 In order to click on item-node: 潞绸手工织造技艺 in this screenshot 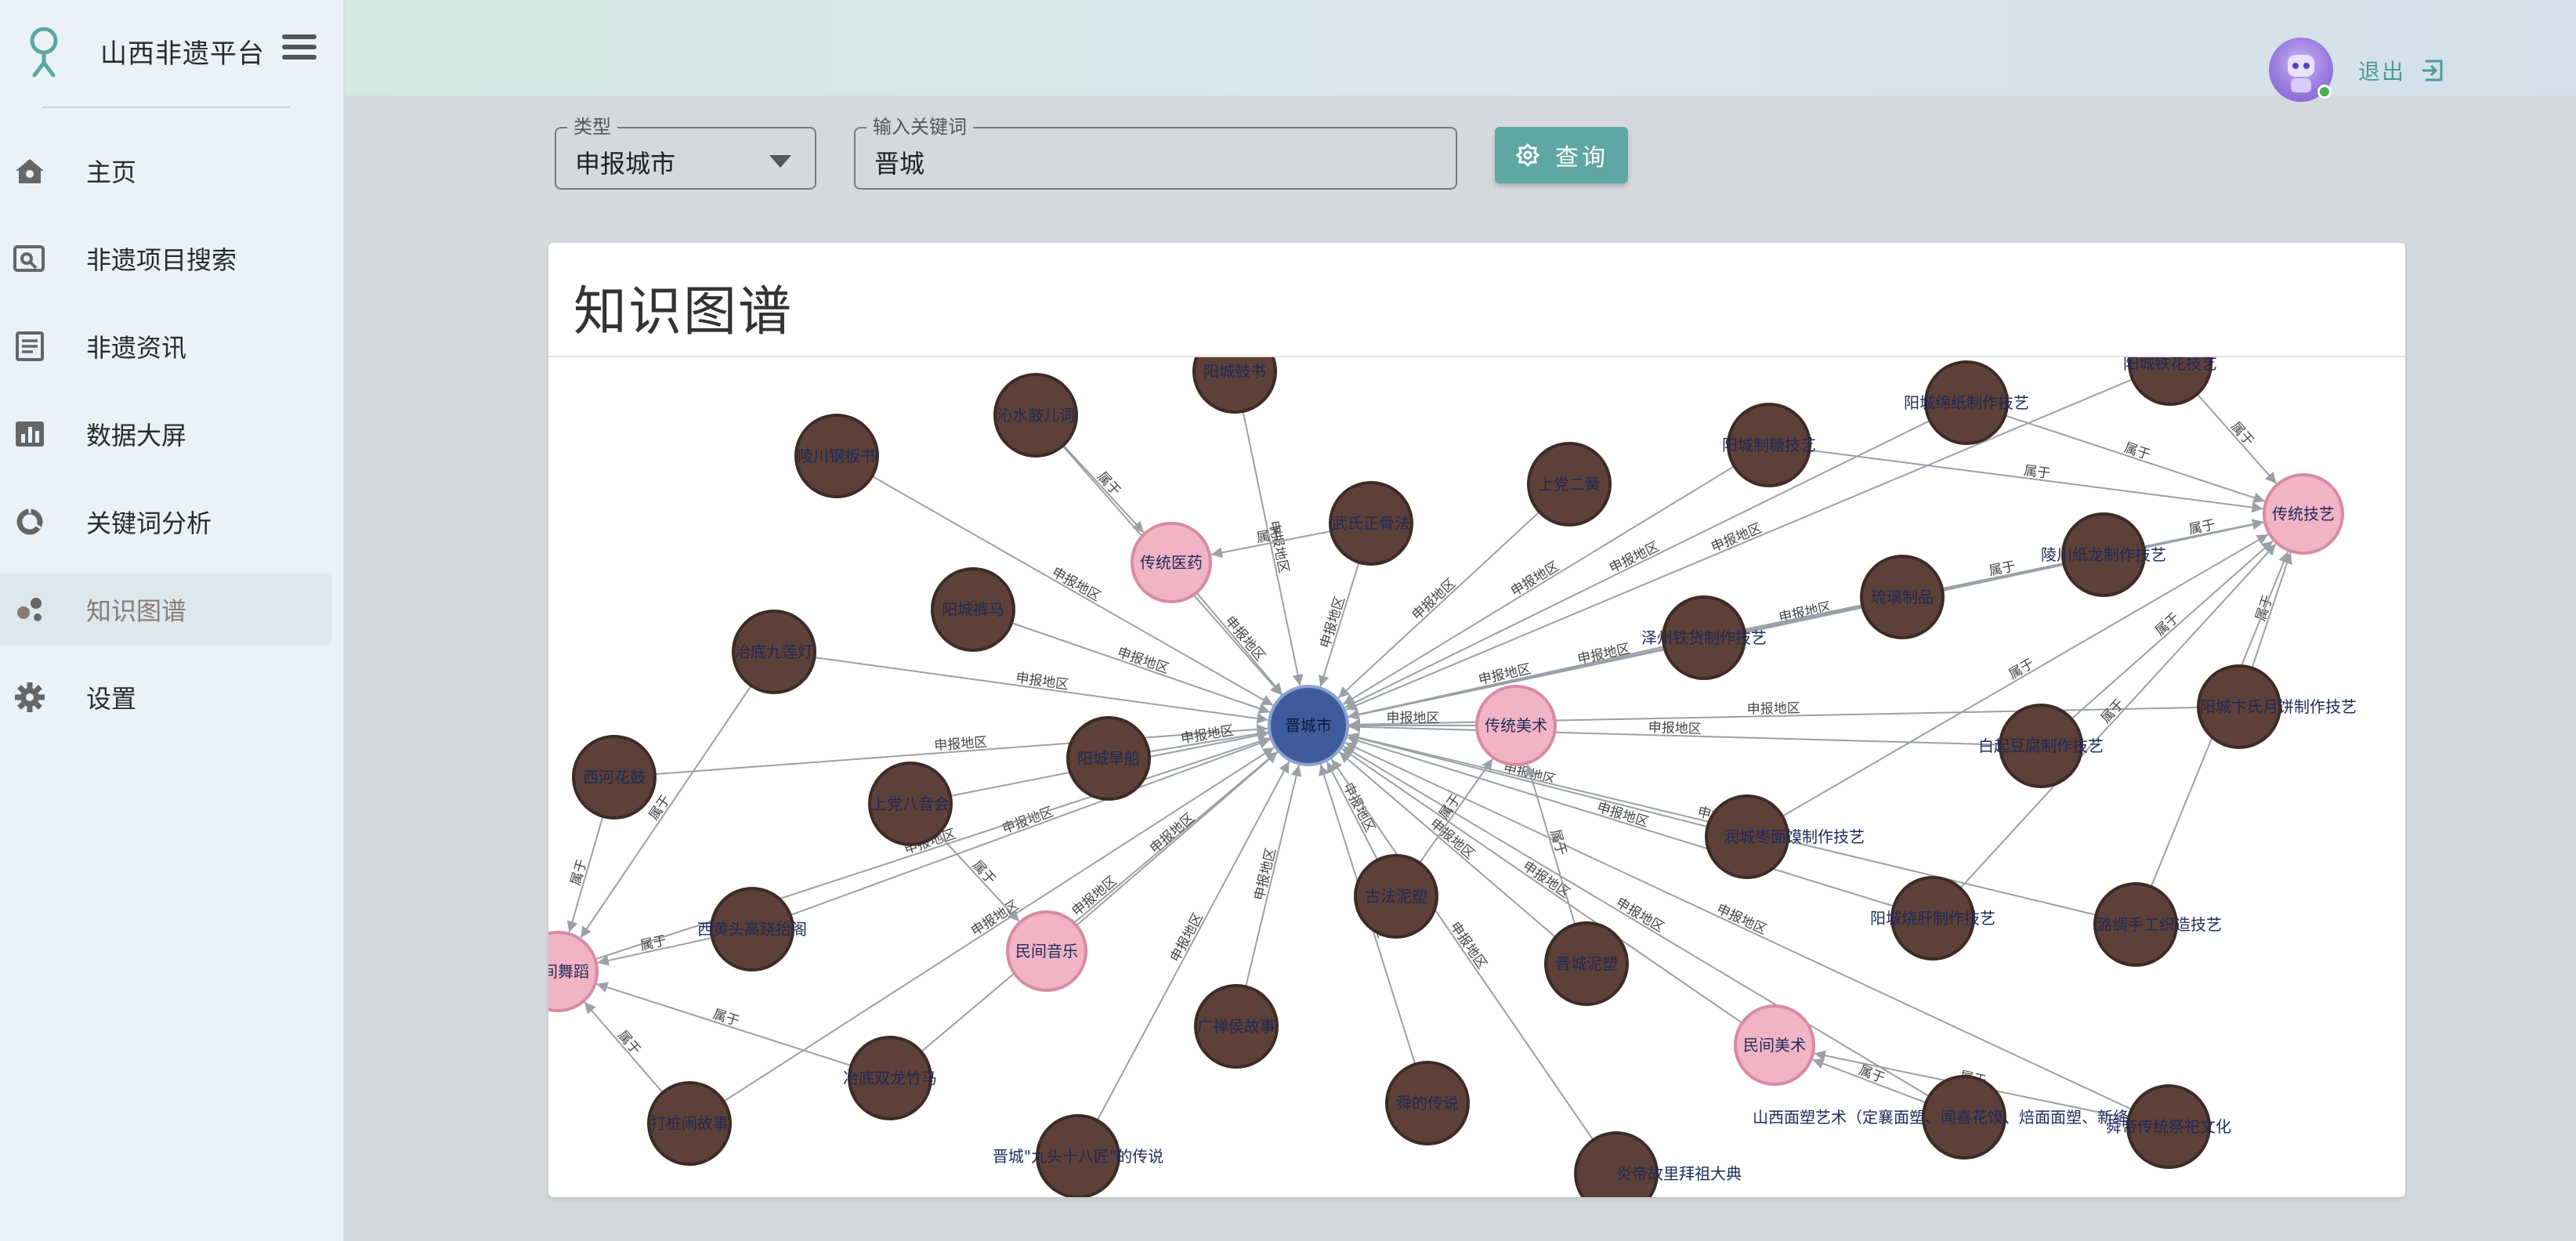, I will do `click(2157, 924)`.